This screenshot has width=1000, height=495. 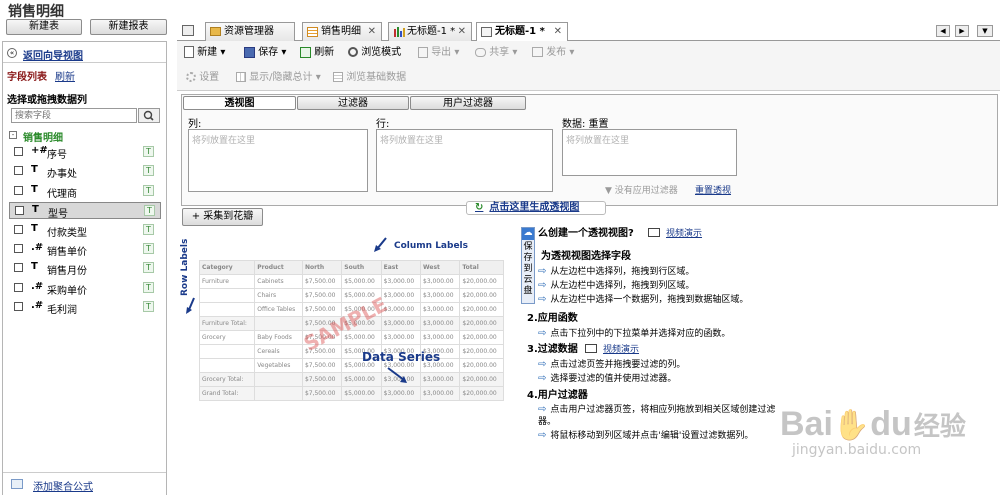 I want to click on list-item: ⇨ 点击下拉列中的下拉菜单并选择对应的函数。, so click(x=634, y=333).